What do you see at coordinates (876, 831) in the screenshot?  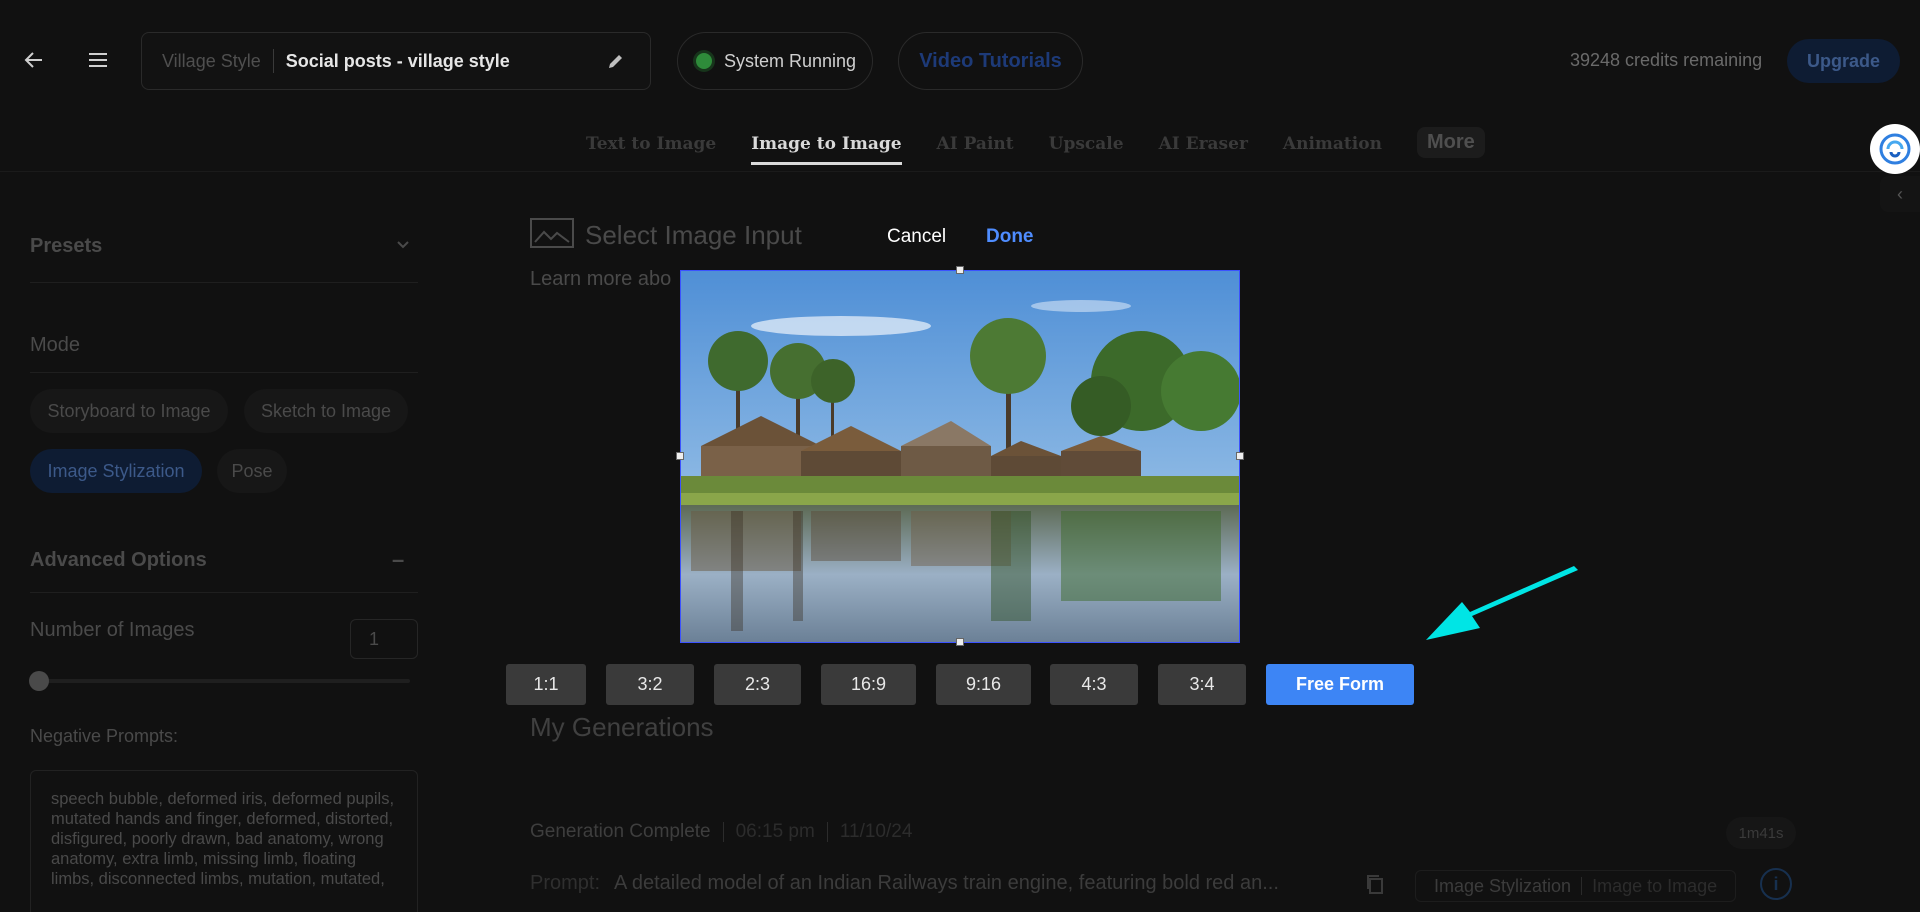 I see `generation-date: 11/10/24` at bounding box center [876, 831].